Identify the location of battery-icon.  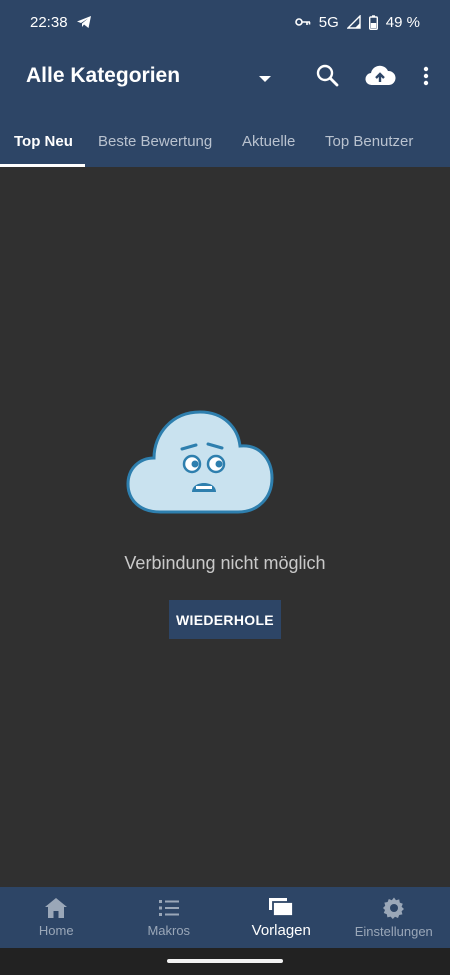
(373, 22).